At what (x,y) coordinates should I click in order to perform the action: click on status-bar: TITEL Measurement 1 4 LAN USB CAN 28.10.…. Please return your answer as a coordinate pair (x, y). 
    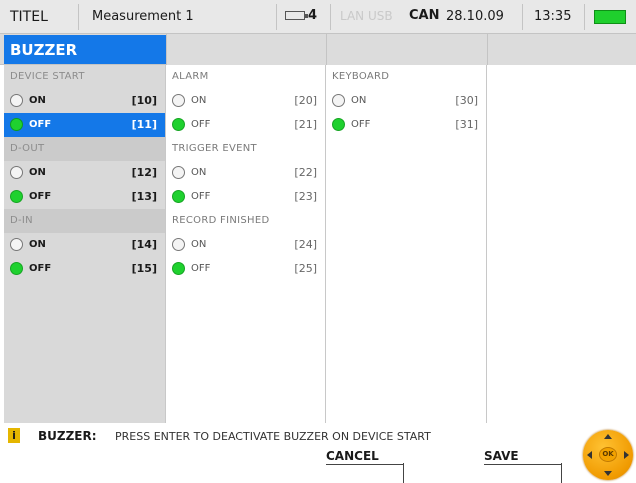
    Looking at the image, I should click on (318, 17).